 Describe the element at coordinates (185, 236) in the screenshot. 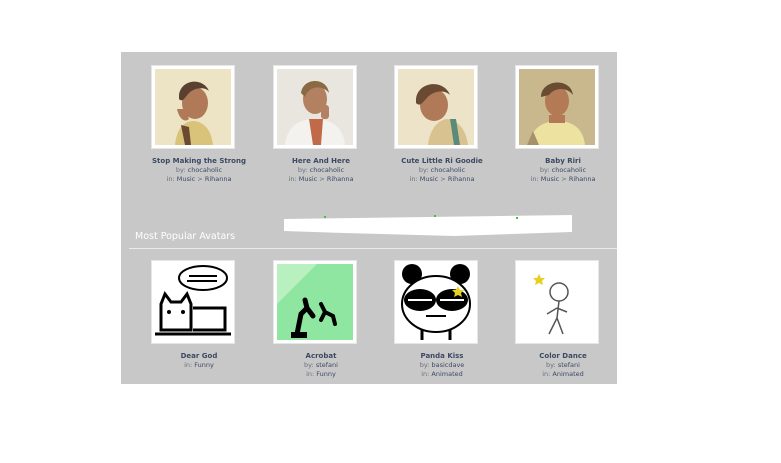

I see `section-heading: Most Popular Avatars` at that location.